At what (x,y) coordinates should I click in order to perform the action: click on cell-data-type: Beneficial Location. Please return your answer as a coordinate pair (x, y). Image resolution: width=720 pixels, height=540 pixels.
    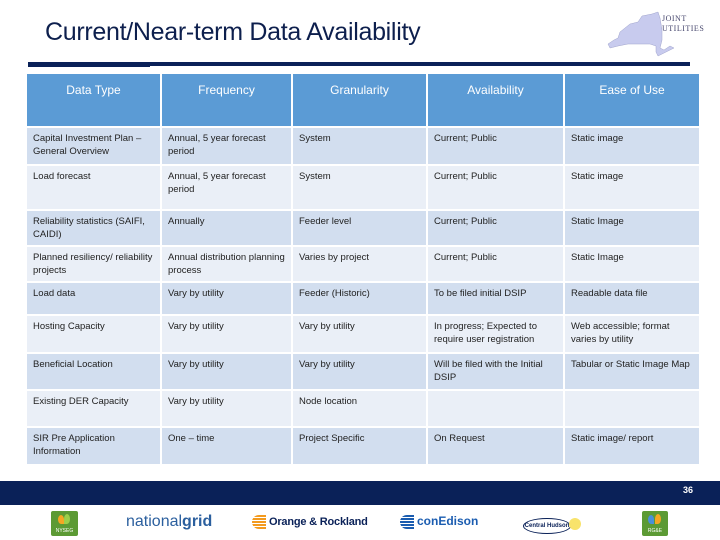
    Looking at the image, I should click on (93, 371).